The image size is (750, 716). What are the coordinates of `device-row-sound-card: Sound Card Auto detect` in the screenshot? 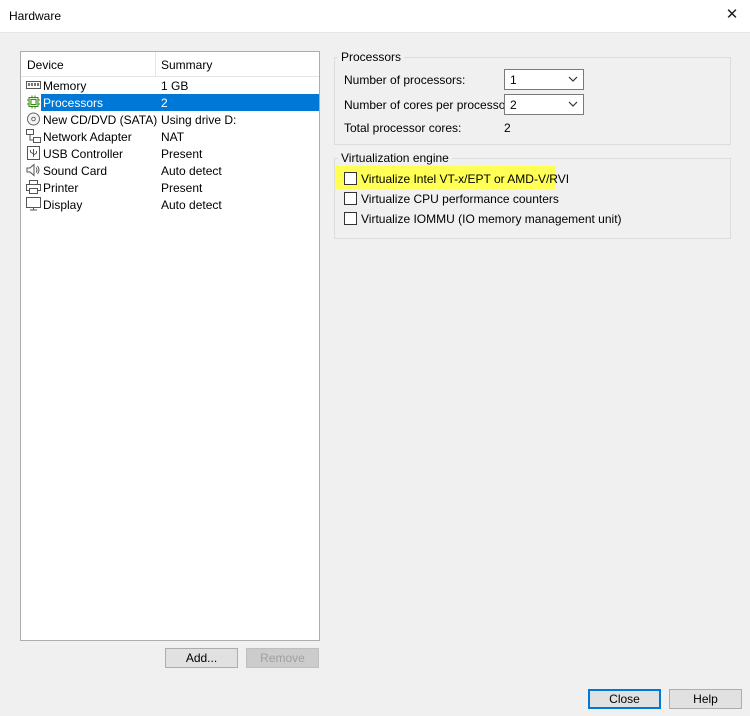 It's located at (170, 170).